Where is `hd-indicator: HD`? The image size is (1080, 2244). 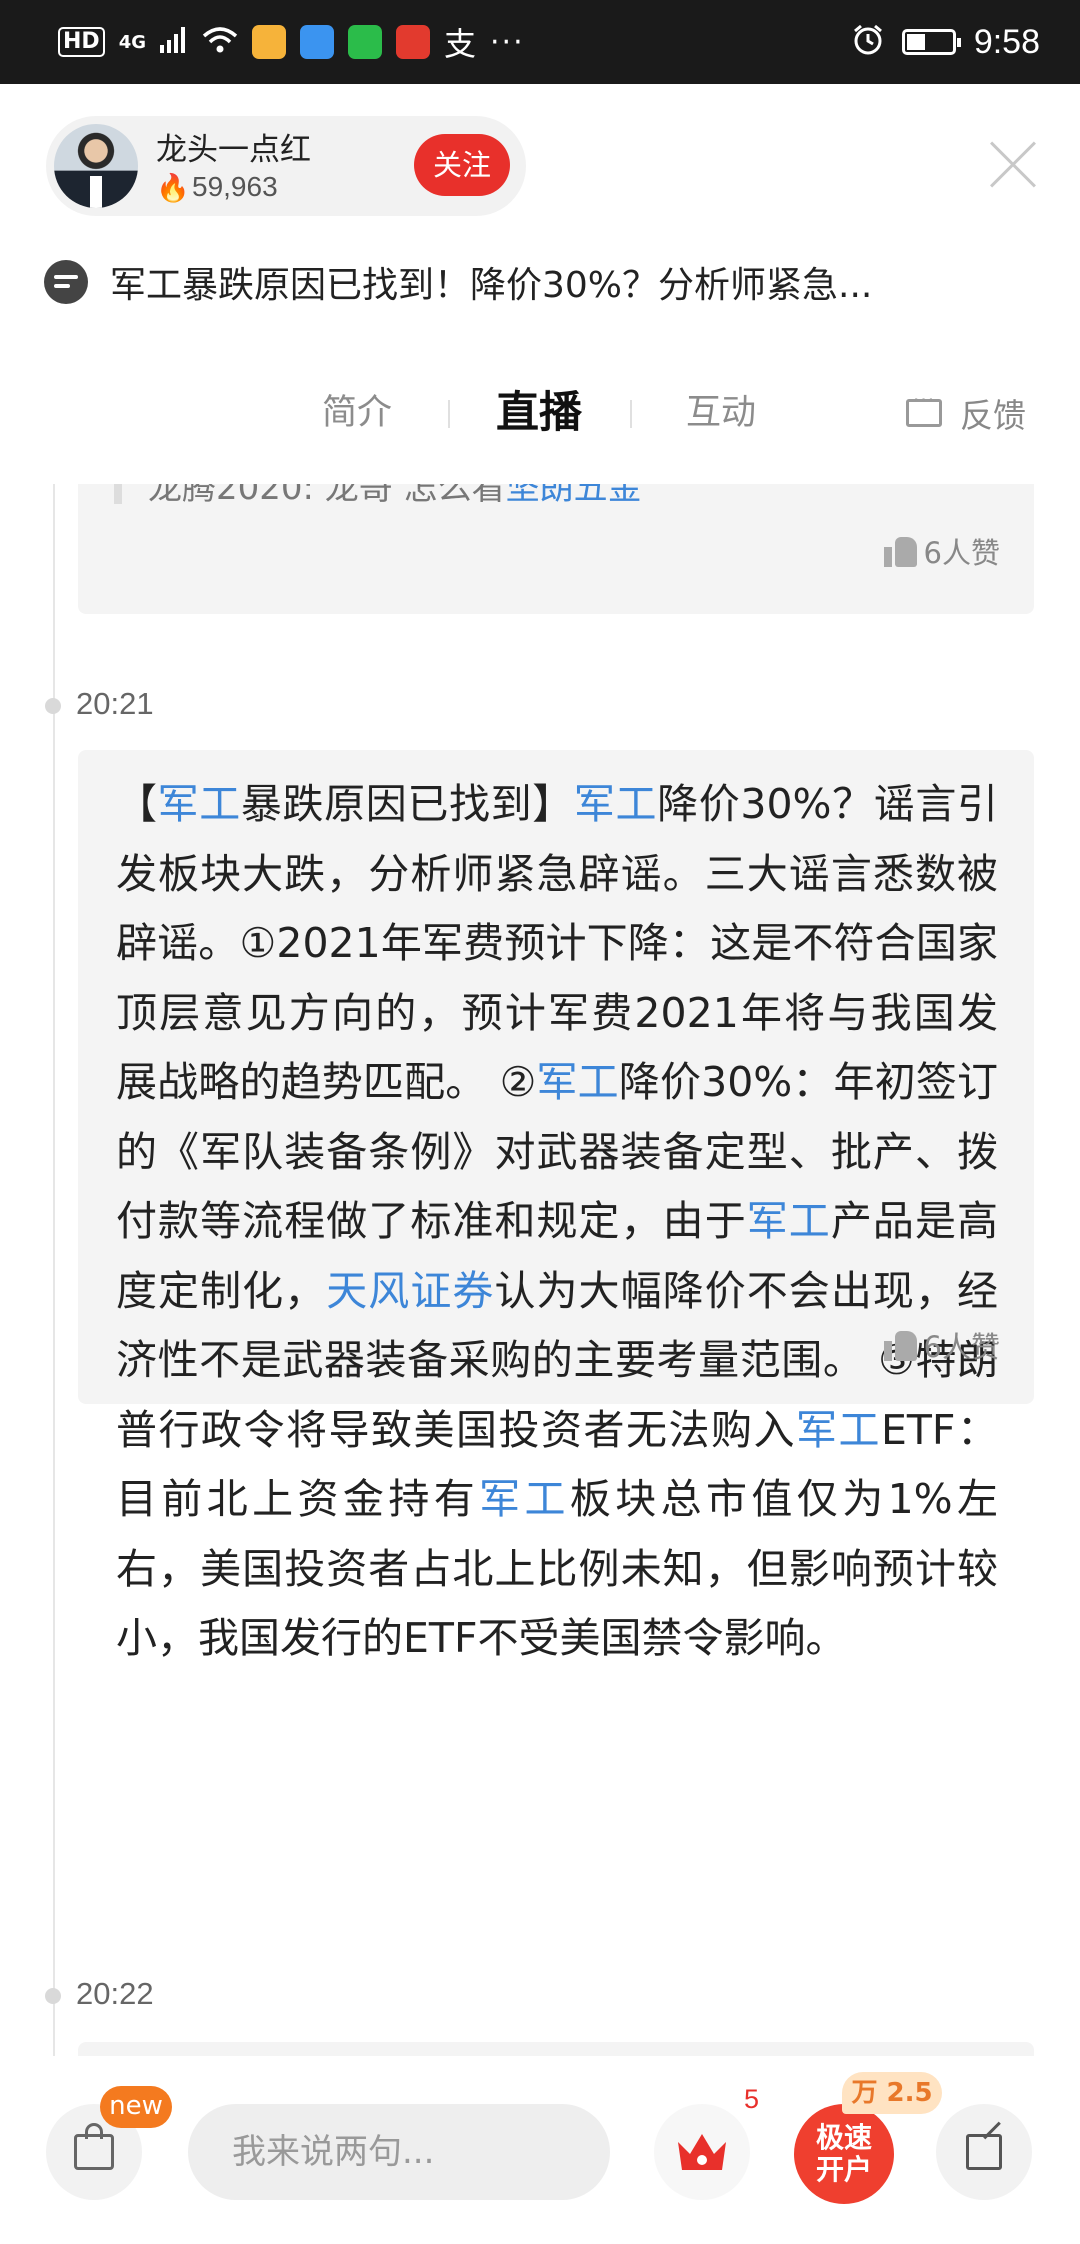
hd-indicator: HD is located at coordinates (81, 42).